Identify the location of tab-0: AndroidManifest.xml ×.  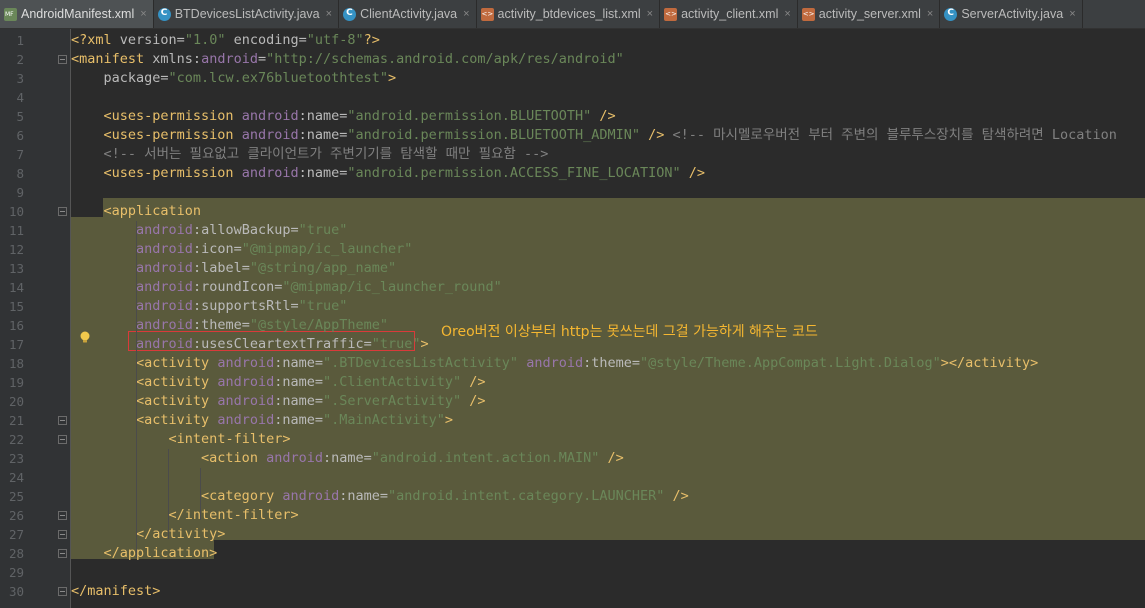
(77, 14).